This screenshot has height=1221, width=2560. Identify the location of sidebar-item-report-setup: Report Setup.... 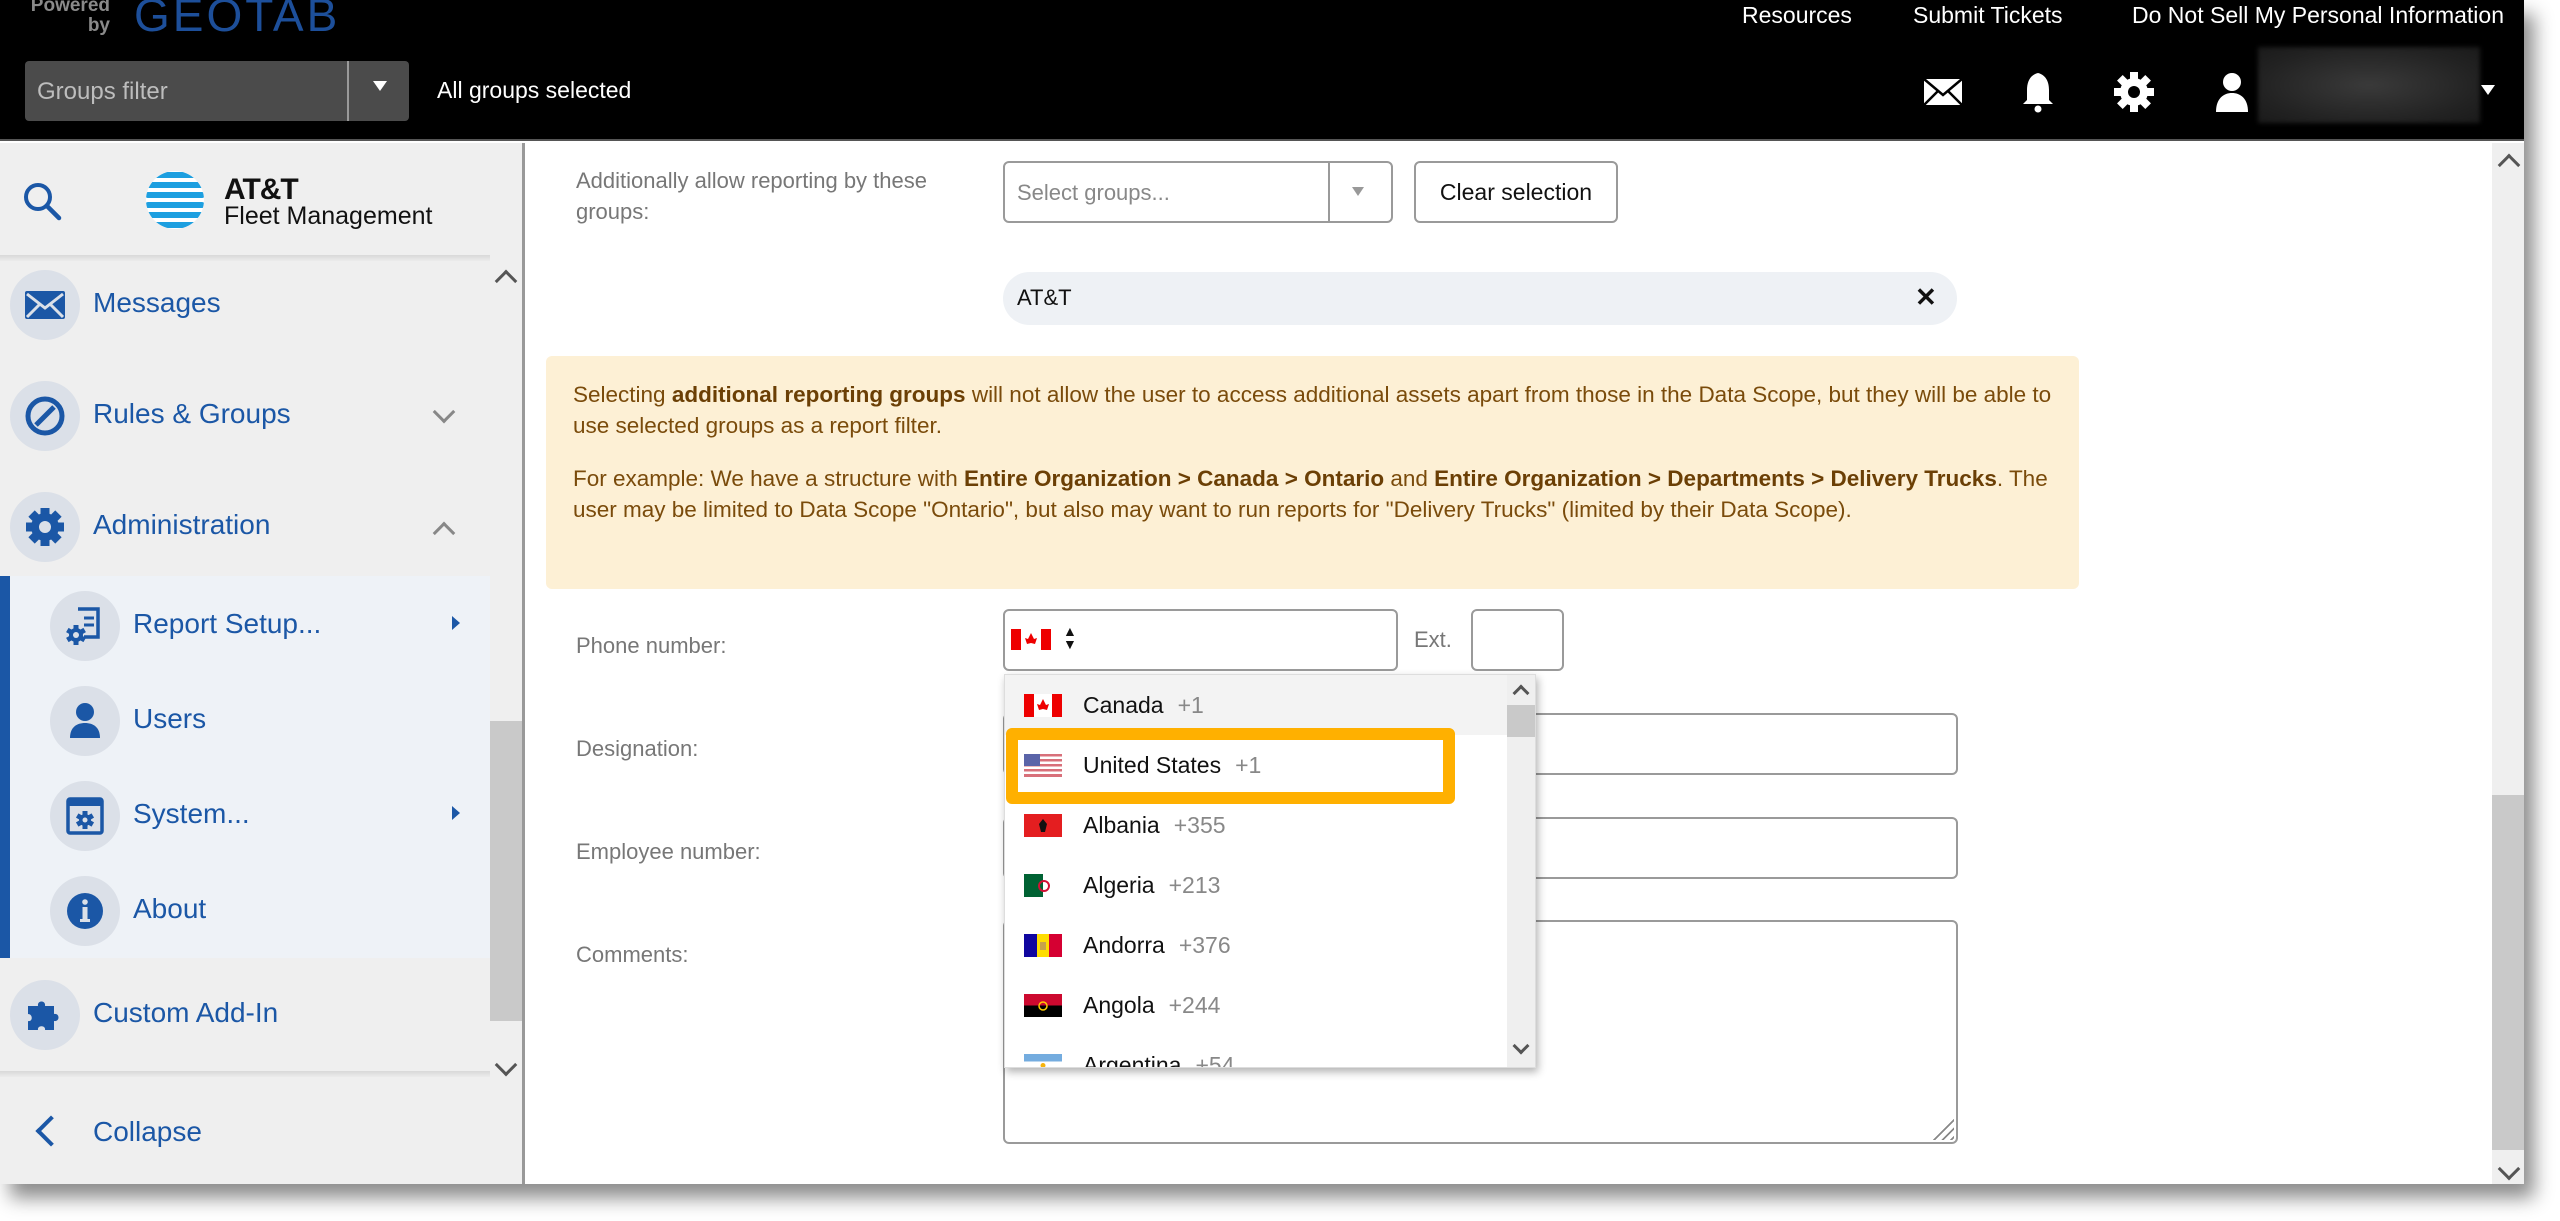
(245, 624).